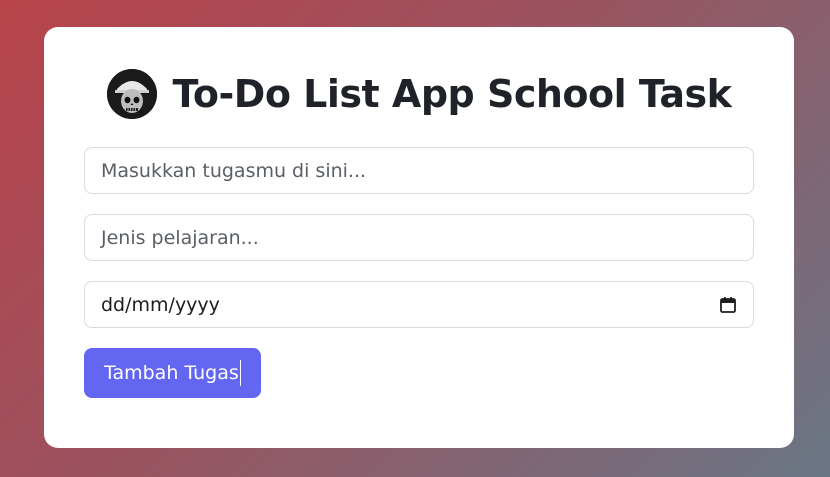 This screenshot has width=830, height=477. What do you see at coordinates (240, 373) in the screenshot?
I see `text-cursor` at bounding box center [240, 373].